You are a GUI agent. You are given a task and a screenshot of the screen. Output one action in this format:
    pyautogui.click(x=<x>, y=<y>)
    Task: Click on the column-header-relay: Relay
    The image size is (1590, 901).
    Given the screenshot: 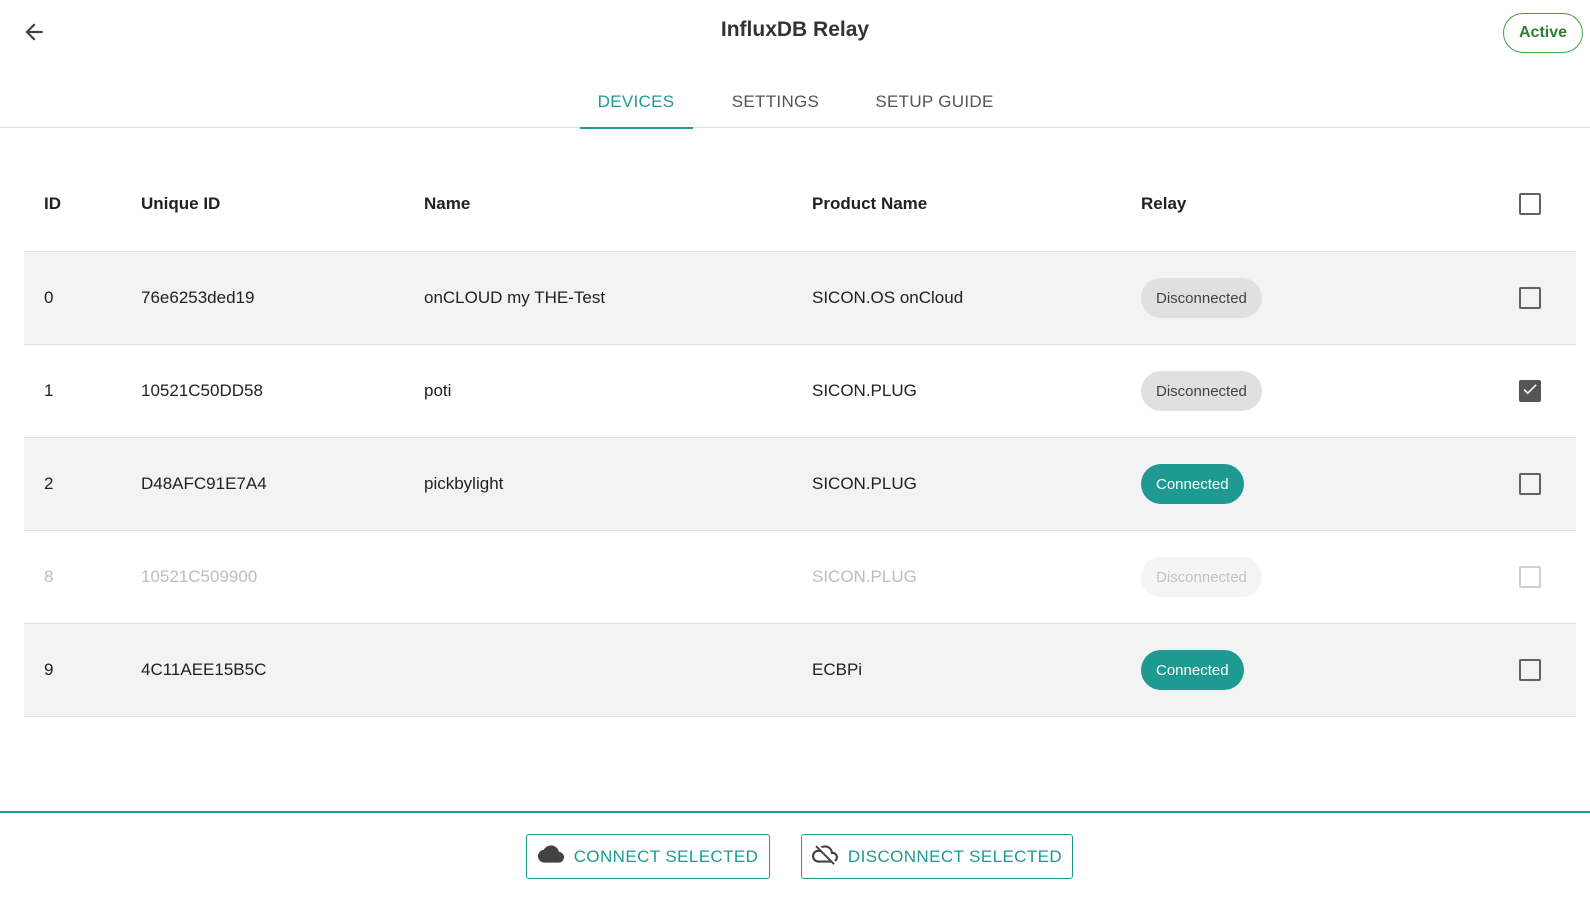 What is the action you would take?
    pyautogui.click(x=1164, y=203)
    